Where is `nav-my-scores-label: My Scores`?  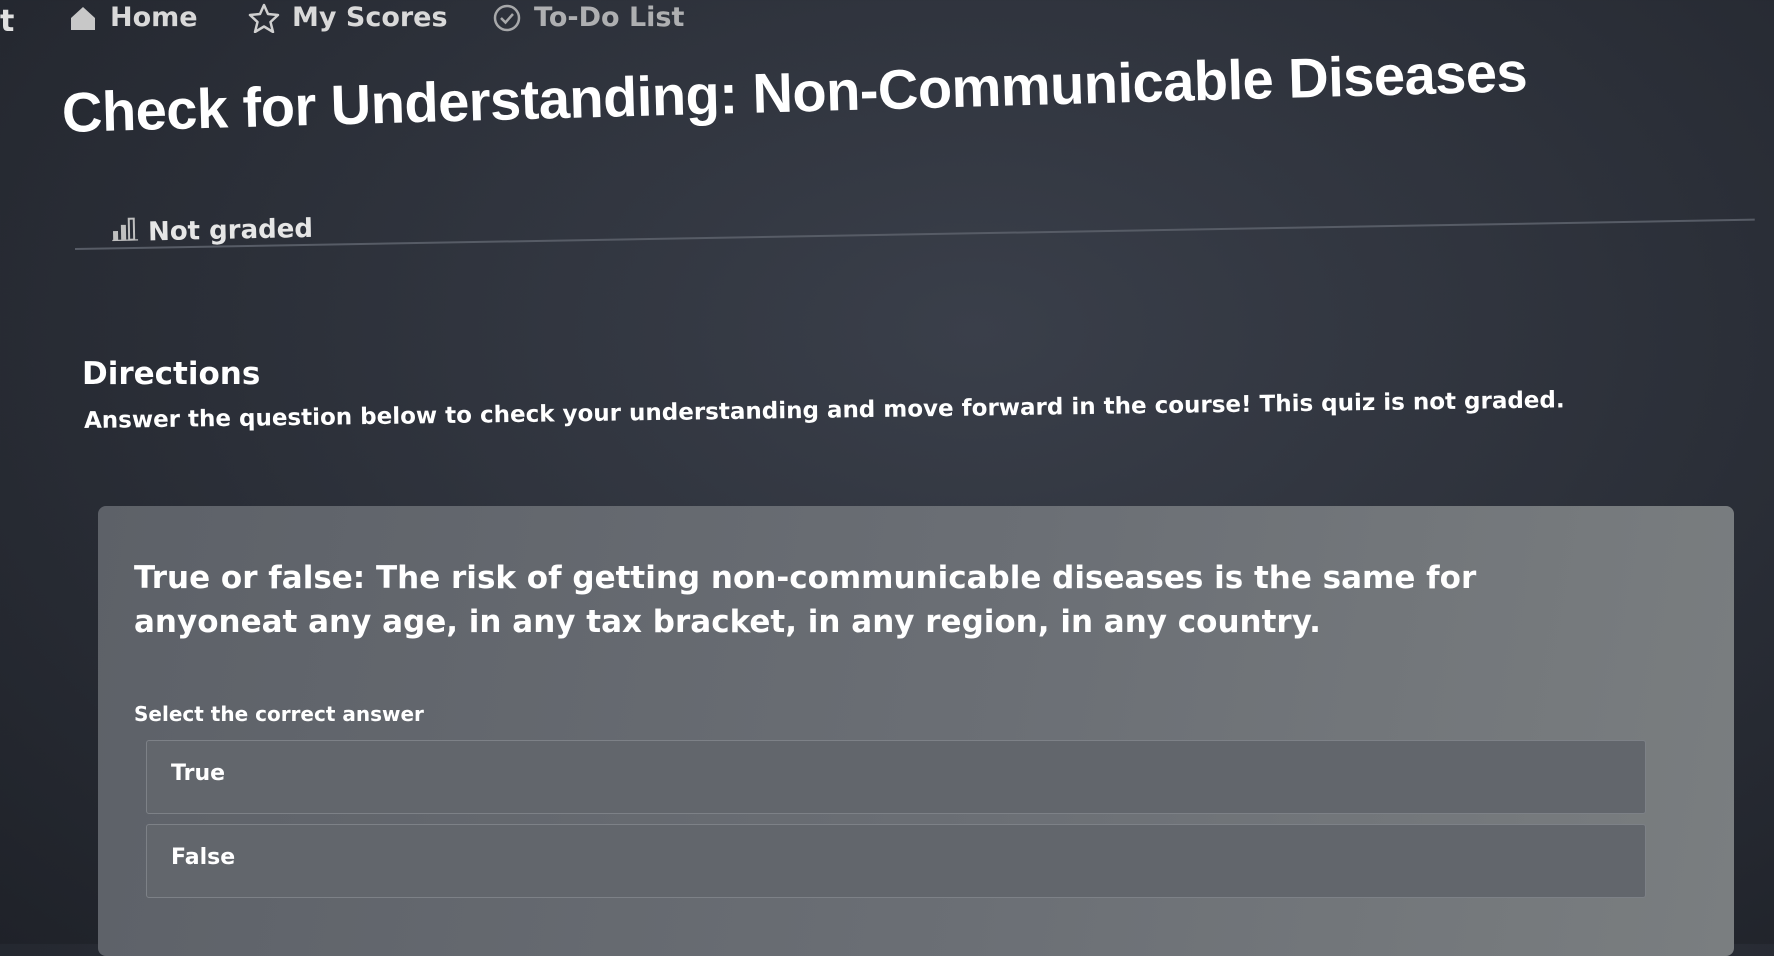 nav-my-scores-label: My Scores is located at coordinates (370, 17).